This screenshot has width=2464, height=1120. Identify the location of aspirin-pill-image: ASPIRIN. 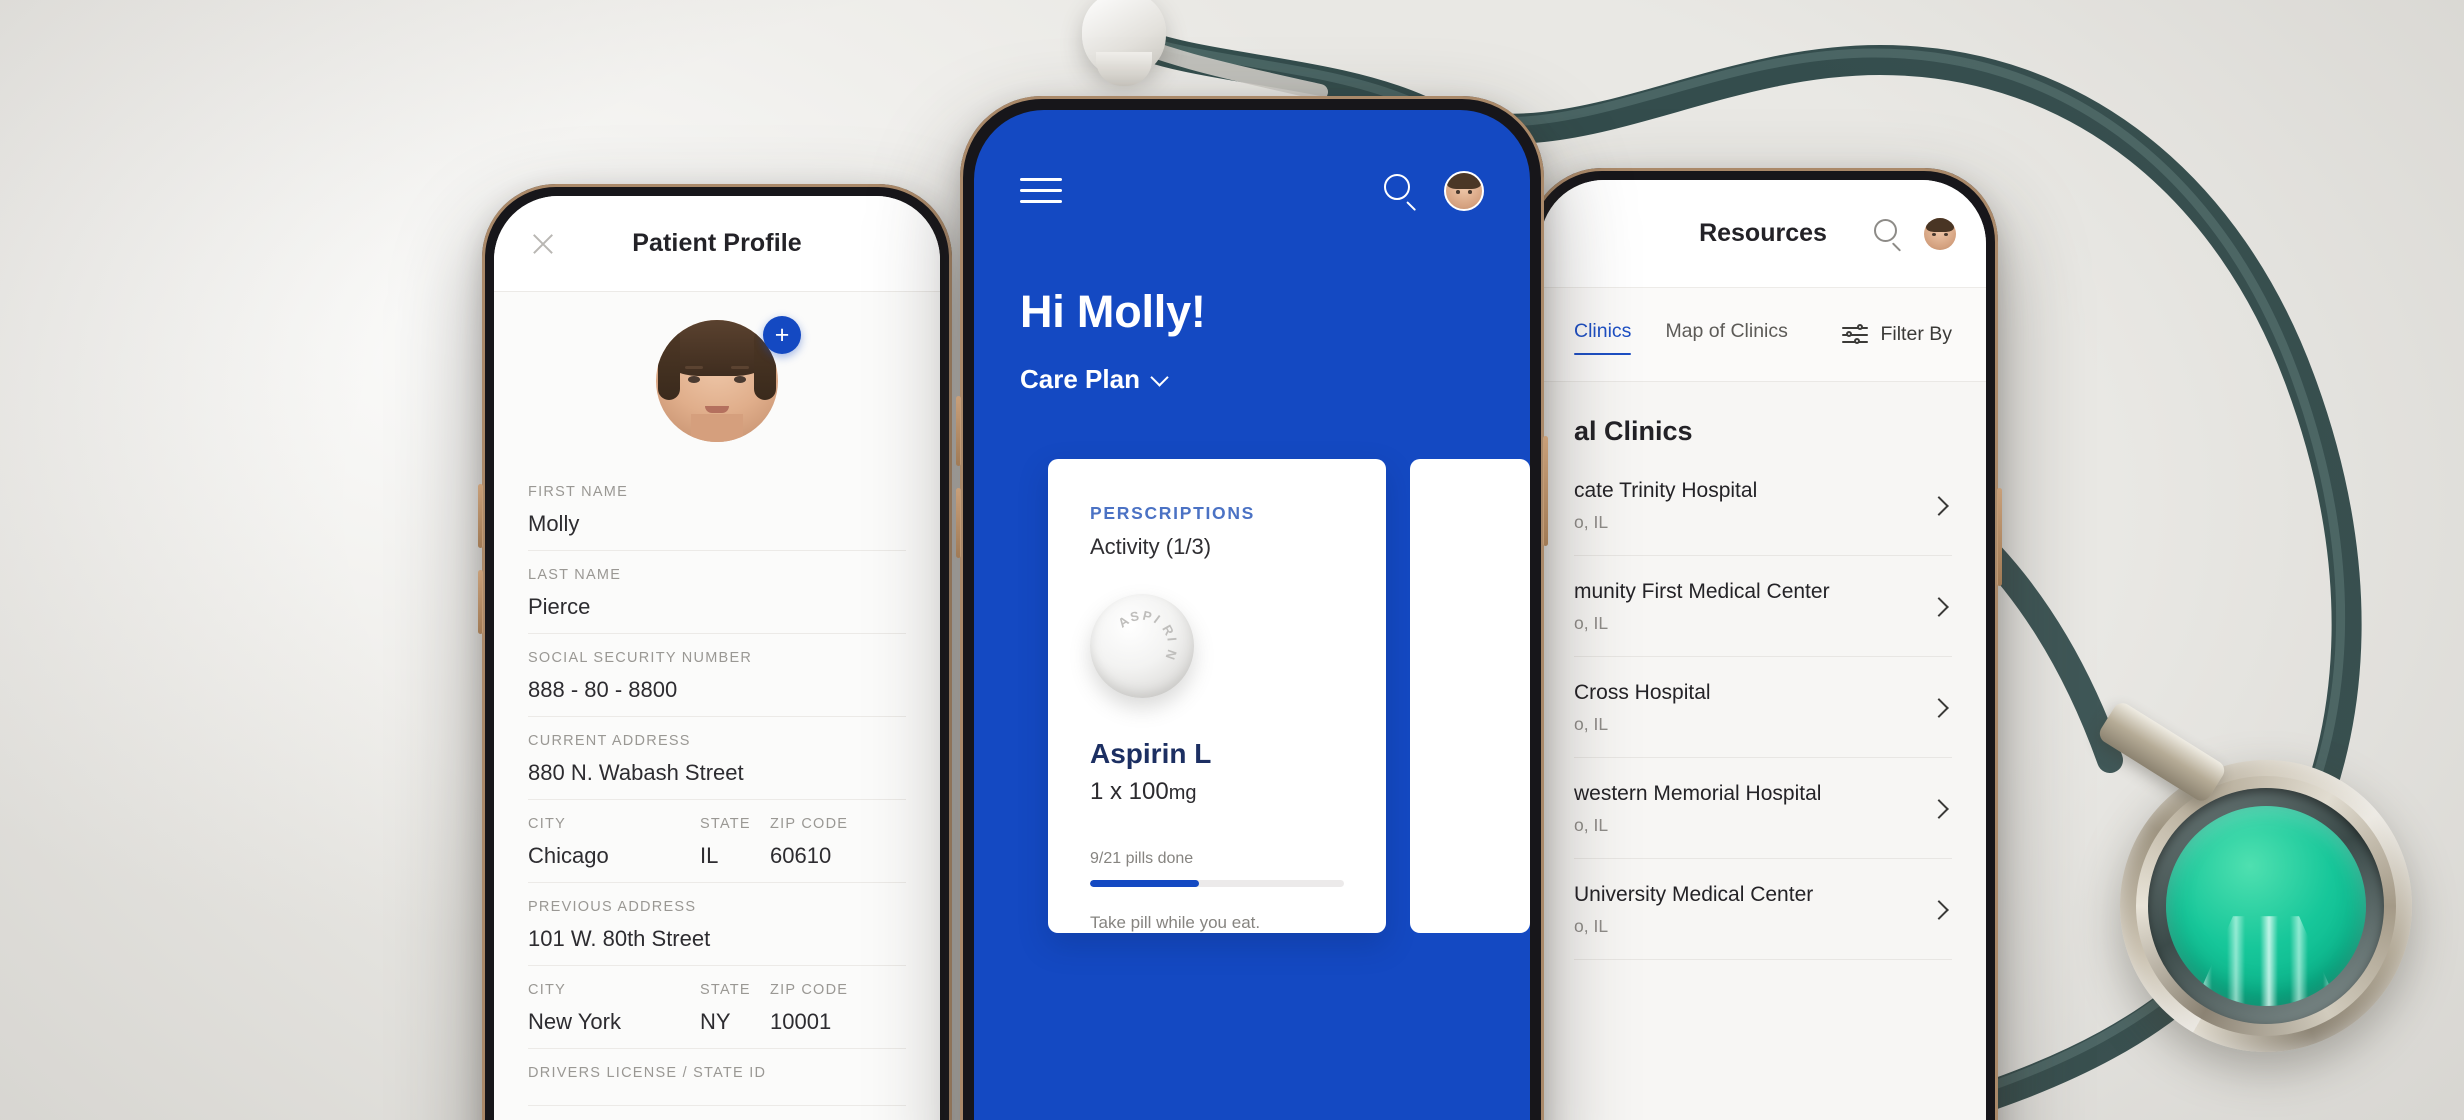
(1142, 646).